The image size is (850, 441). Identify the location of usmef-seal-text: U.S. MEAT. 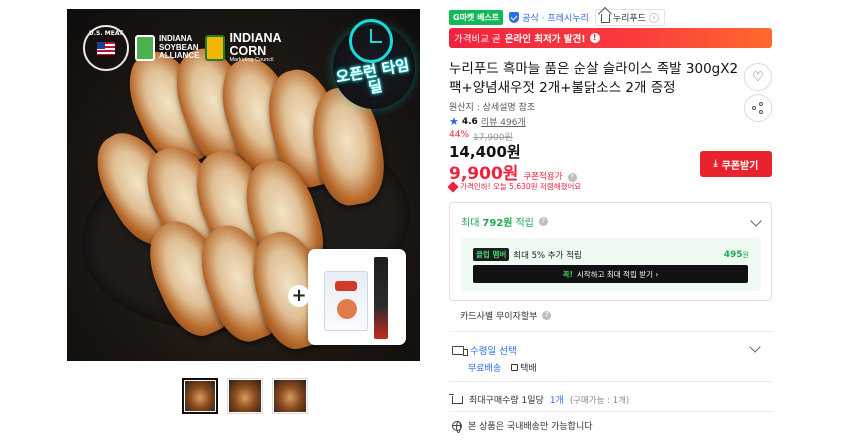
(106, 33).